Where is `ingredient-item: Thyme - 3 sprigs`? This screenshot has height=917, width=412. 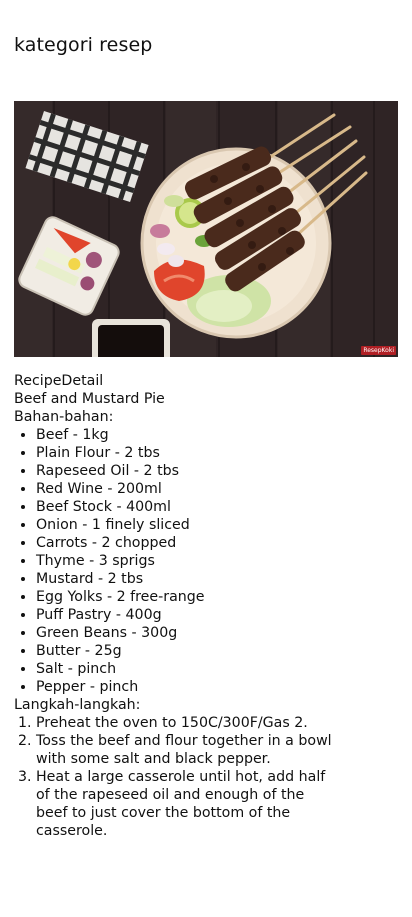 ingredient-item: Thyme - 3 sprigs is located at coordinates (217, 561).